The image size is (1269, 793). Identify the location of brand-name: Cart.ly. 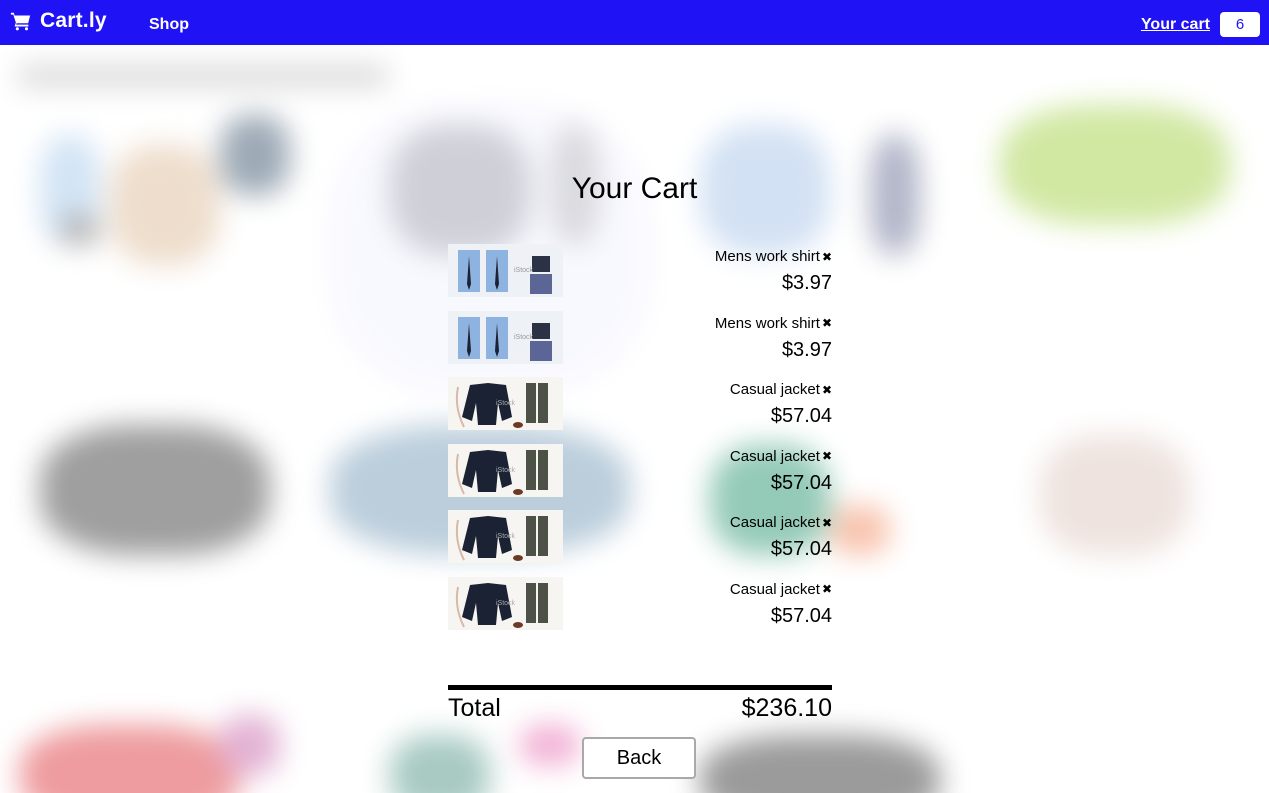
(73, 20).